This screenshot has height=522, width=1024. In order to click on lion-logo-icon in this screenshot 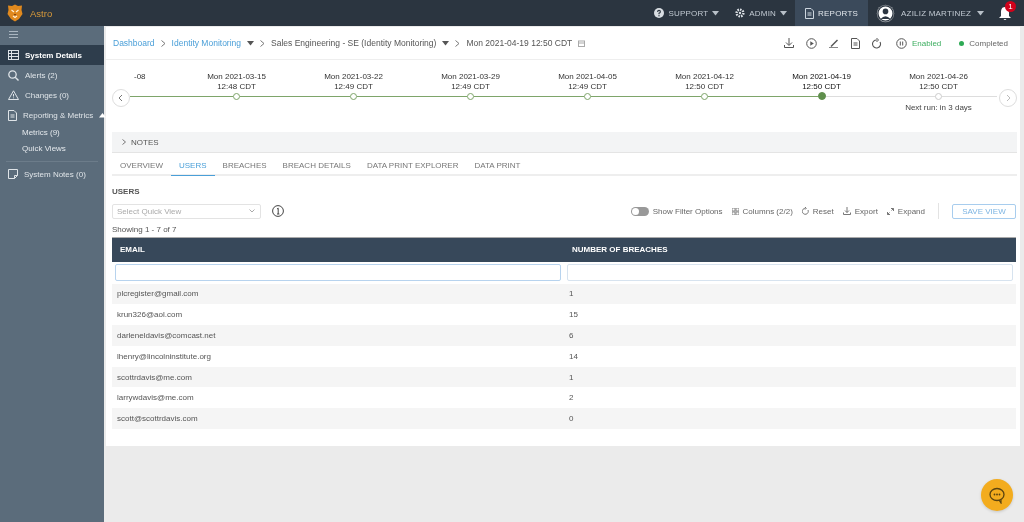, I will do `click(15, 13)`.